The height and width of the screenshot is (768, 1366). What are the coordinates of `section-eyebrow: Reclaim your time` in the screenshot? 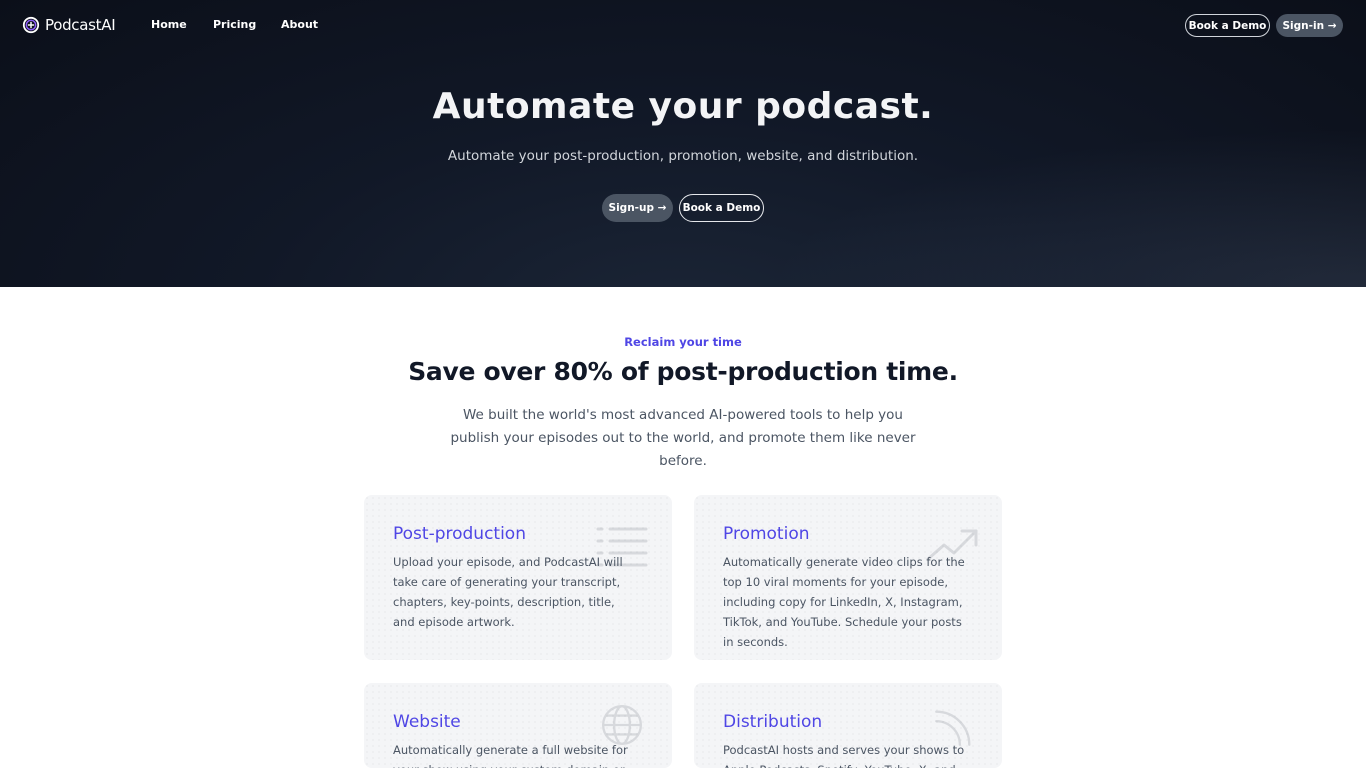 It's located at (683, 342).